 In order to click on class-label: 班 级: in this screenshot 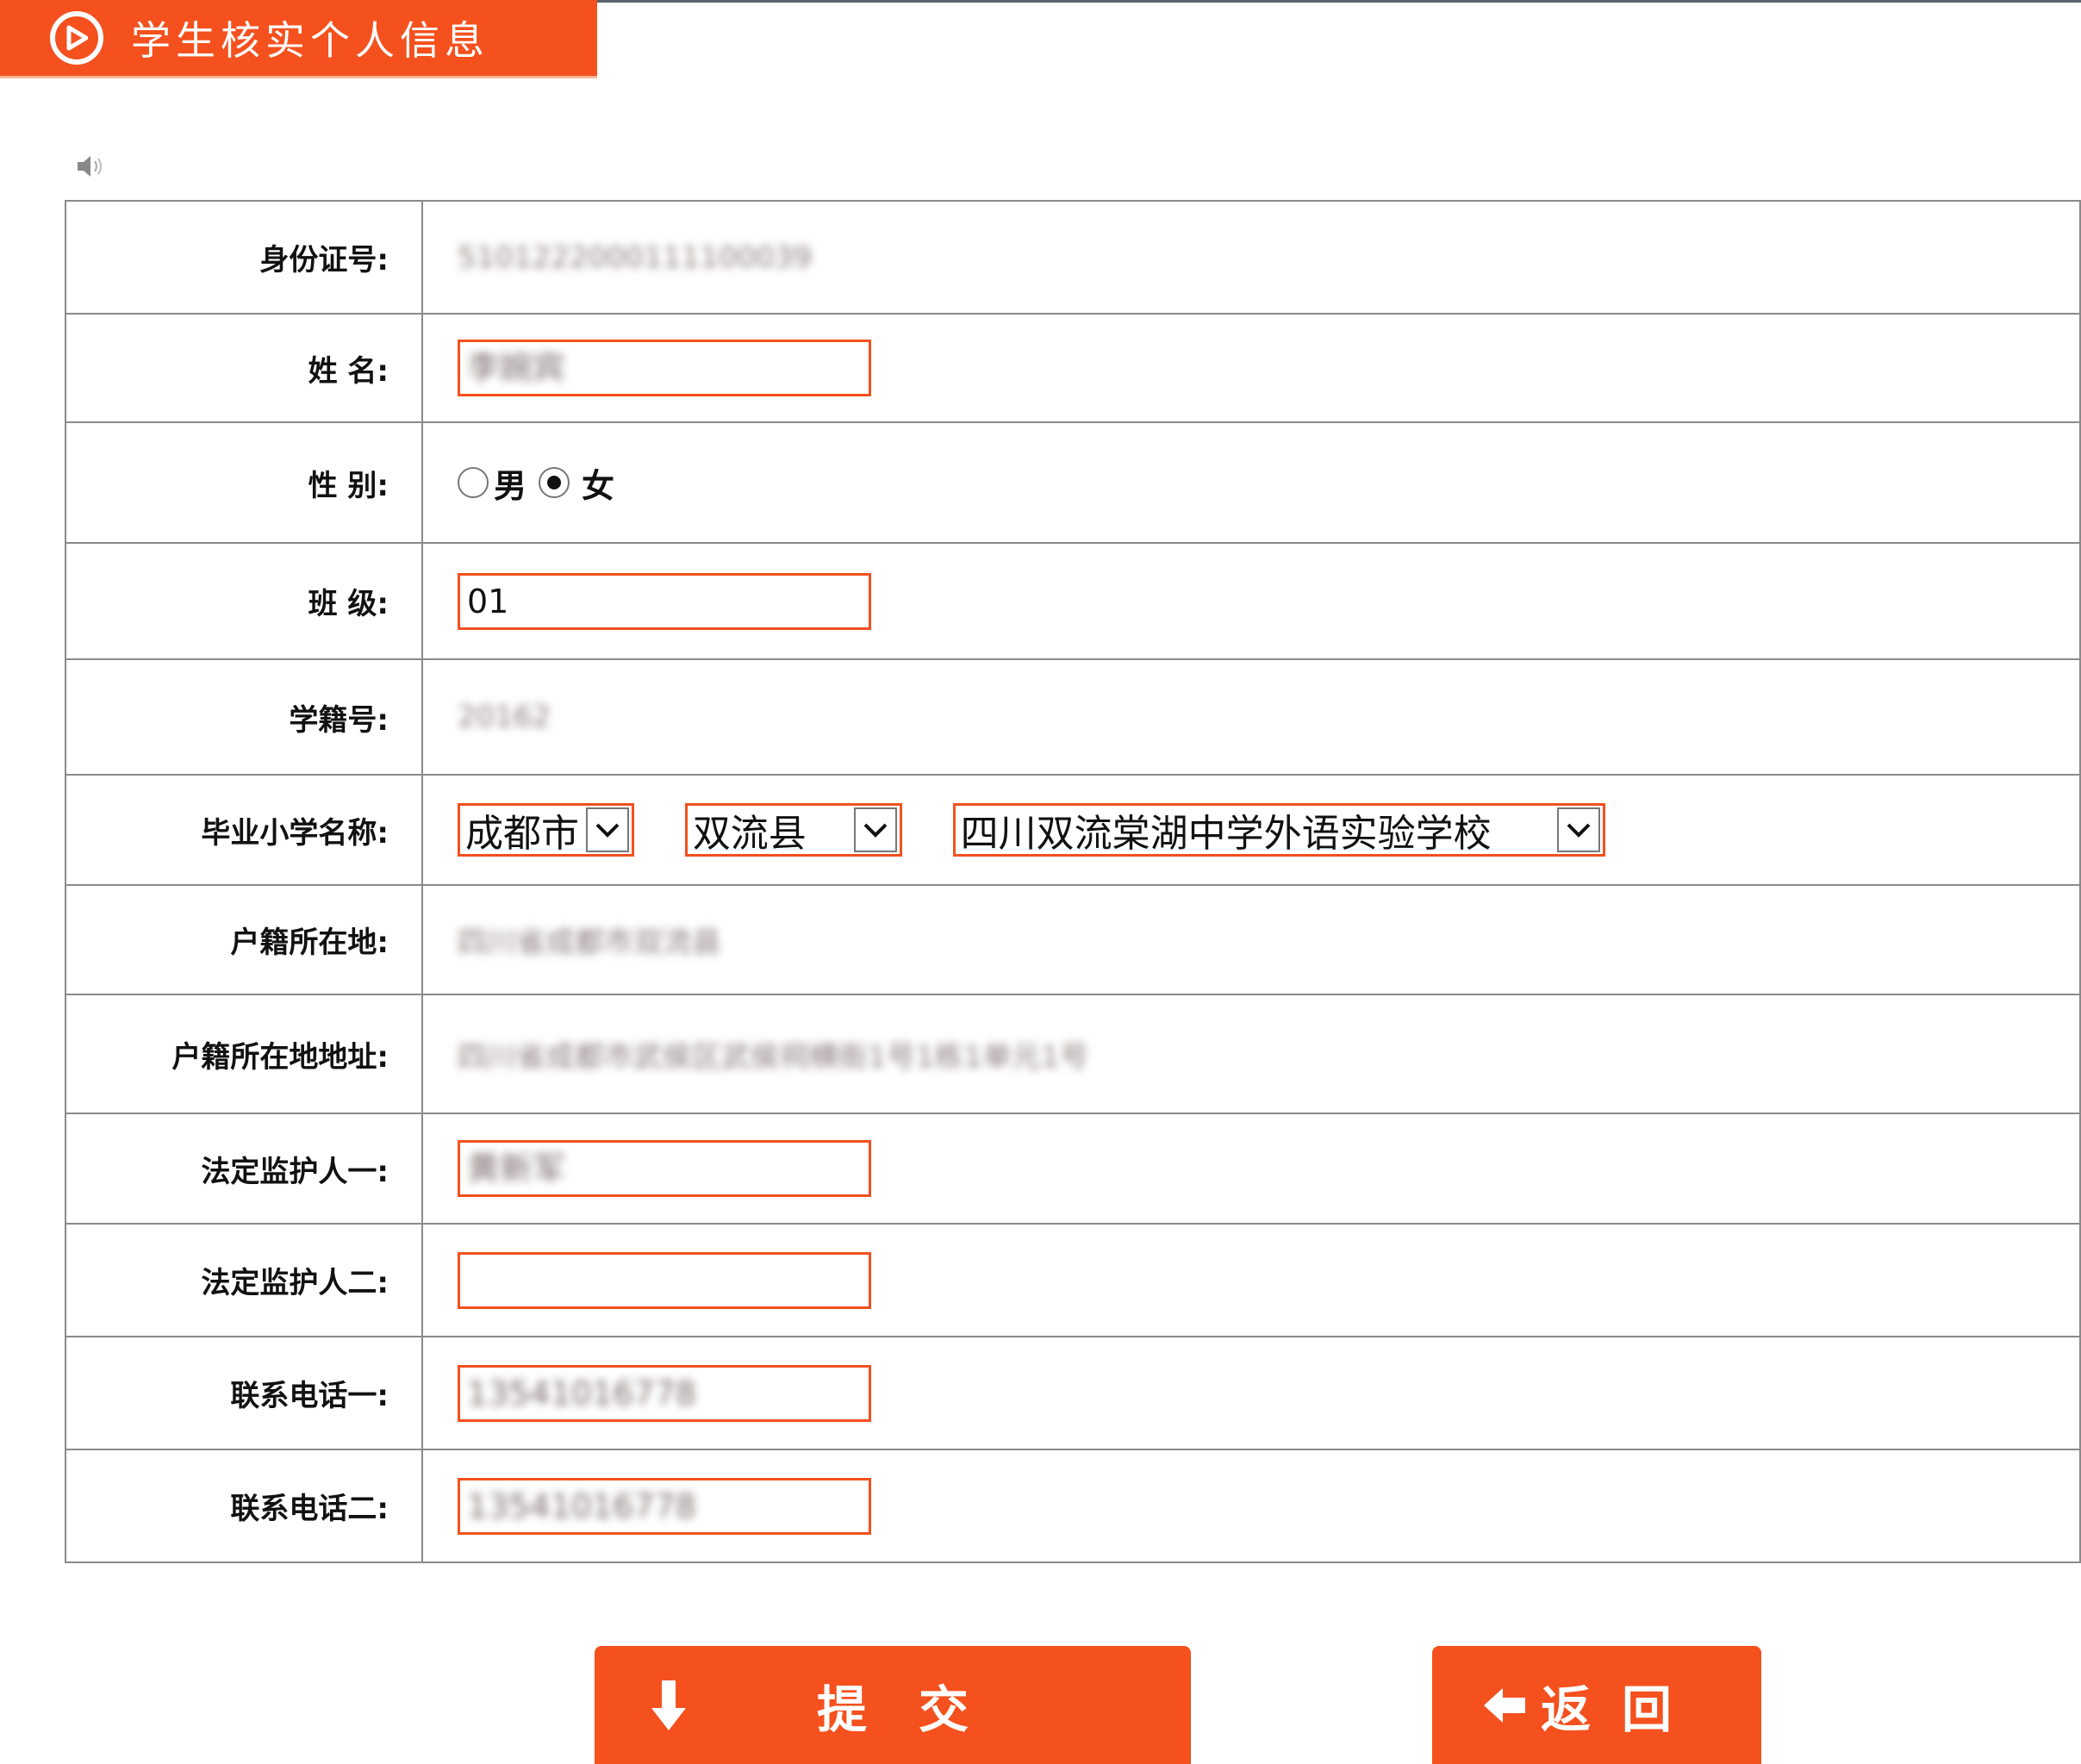, I will do `click(244, 601)`.